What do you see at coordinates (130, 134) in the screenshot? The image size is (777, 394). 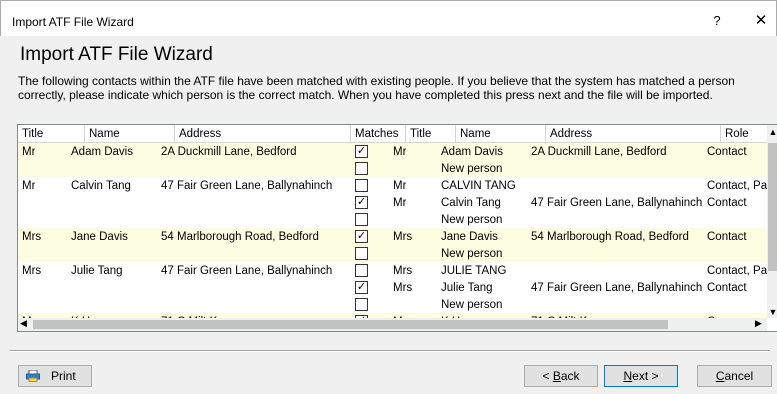 I see `header-name: Name` at bounding box center [130, 134].